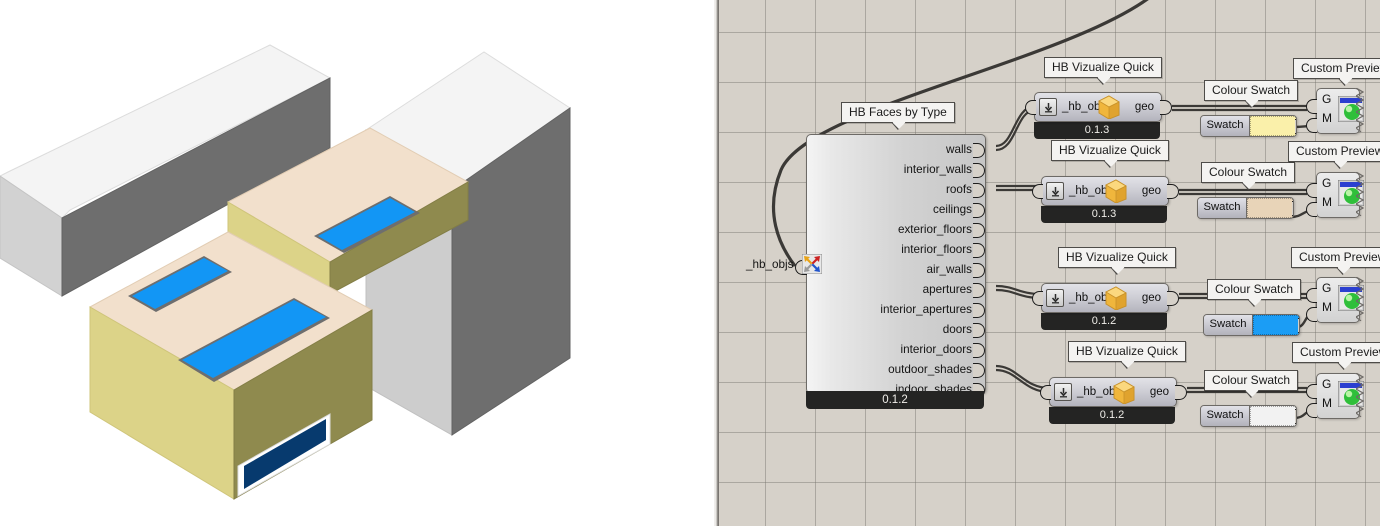 The image size is (1380, 526). I want to click on node-hb-vizualize-quick-3: _hb_objs geo 0.1.2, so click(1105, 306).